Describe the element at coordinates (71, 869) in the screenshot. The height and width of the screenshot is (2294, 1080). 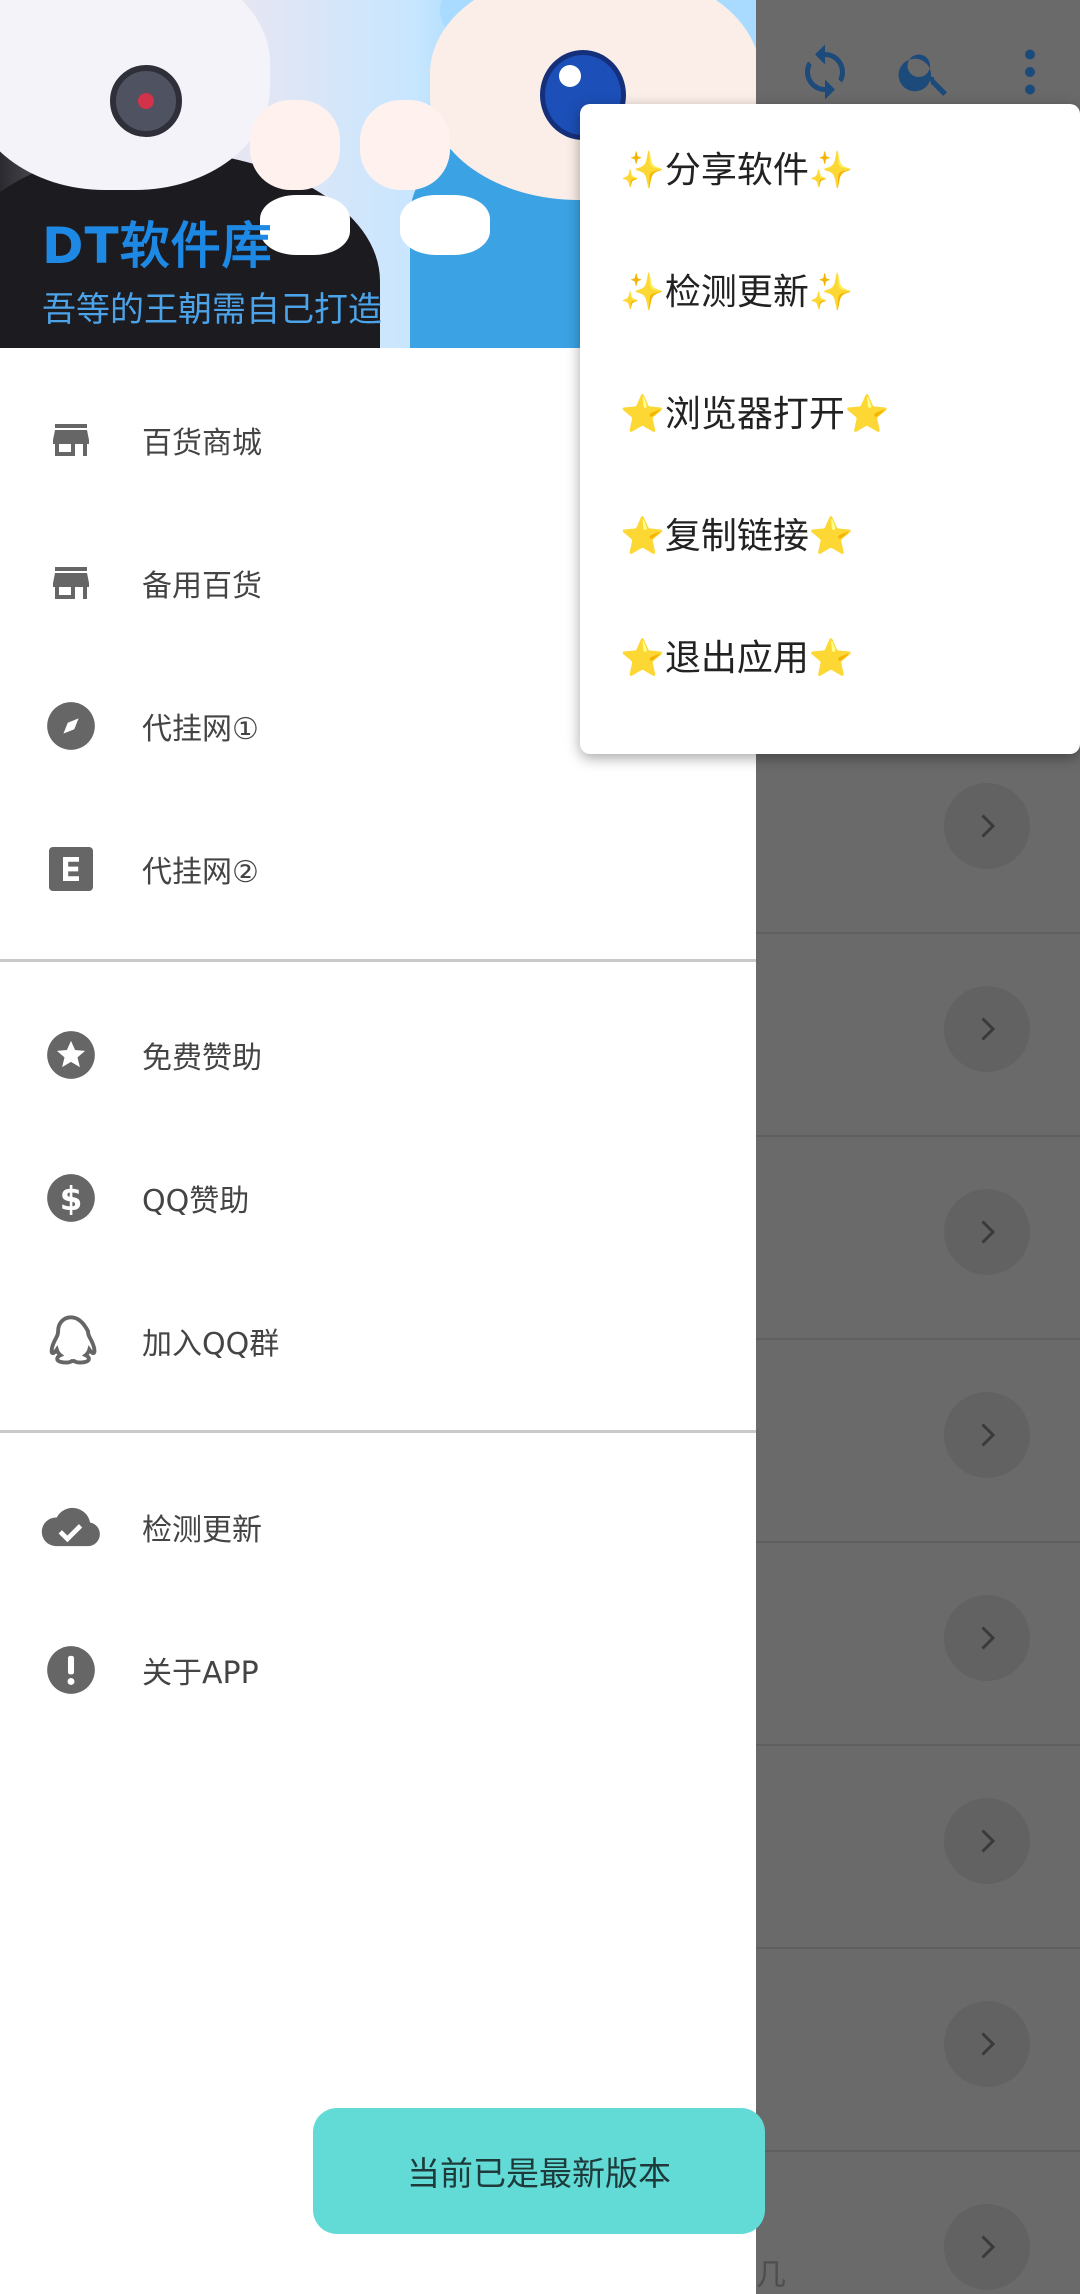
I see `e-box-icon` at that location.